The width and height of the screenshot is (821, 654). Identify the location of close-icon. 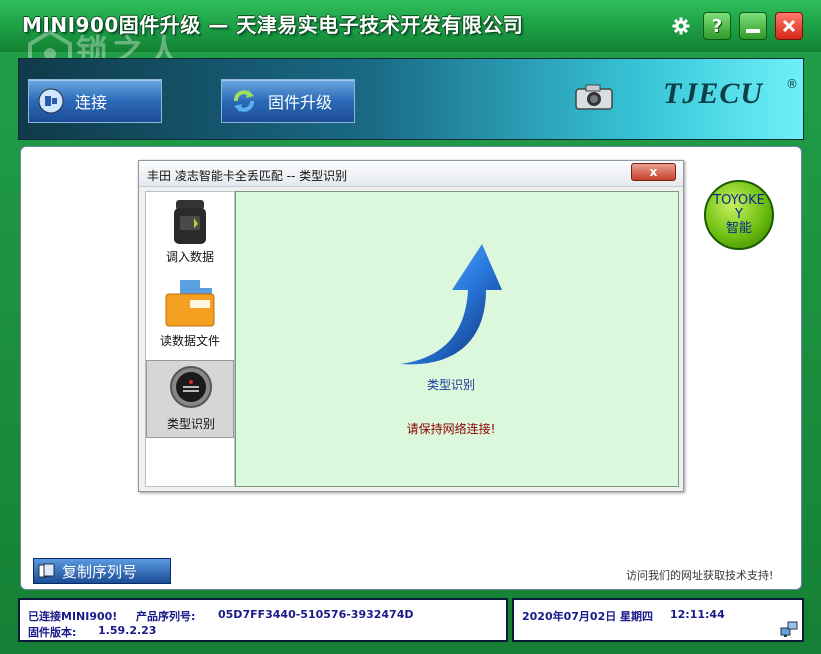
(789, 26).